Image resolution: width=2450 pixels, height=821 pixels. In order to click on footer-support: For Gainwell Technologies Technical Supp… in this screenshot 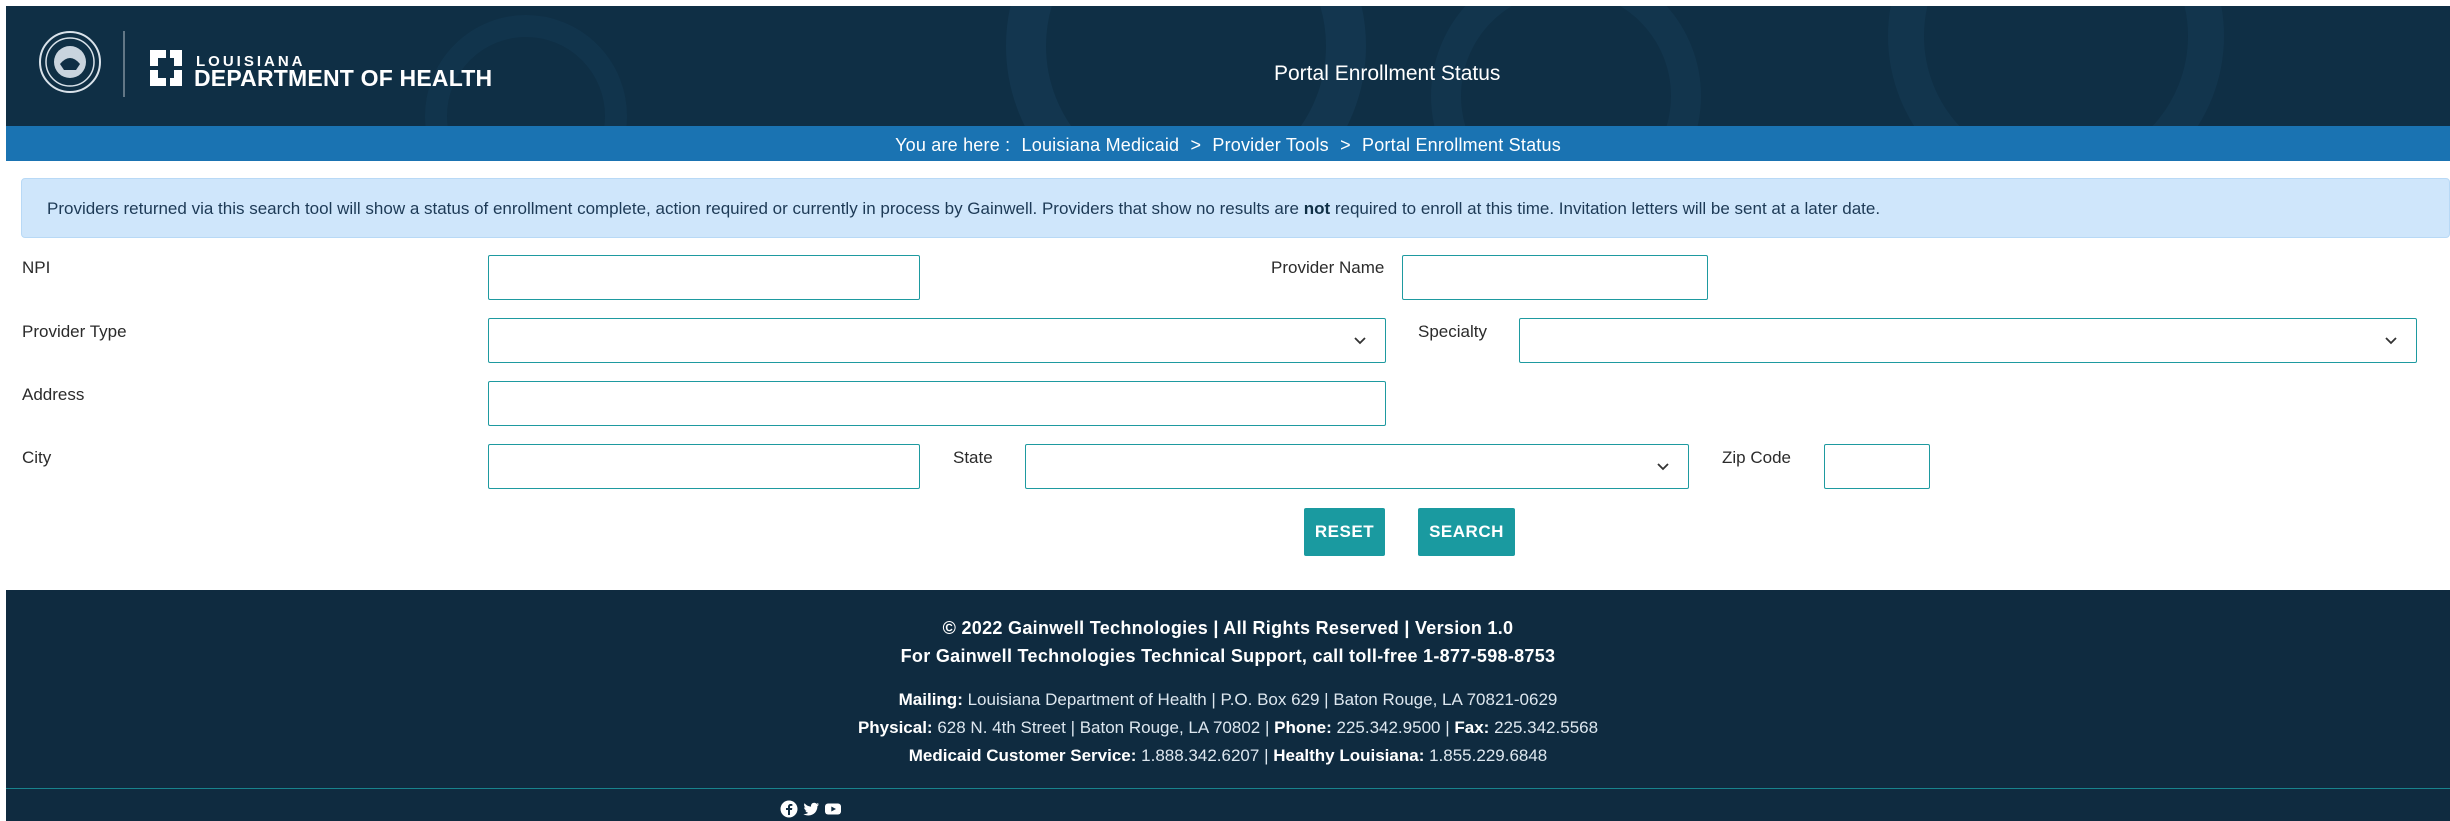, I will do `click(1228, 656)`.